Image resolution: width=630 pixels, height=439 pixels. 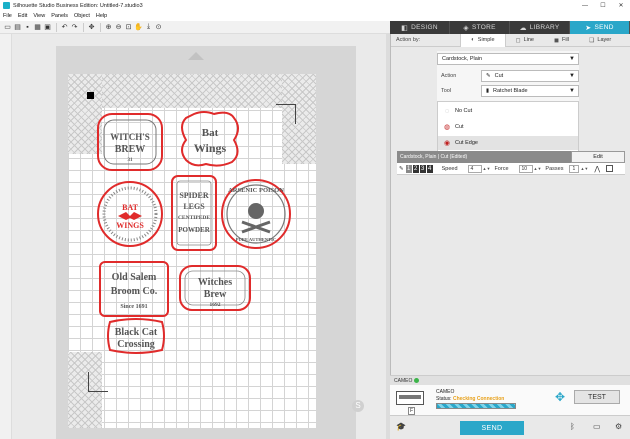 What do you see at coordinates (604, 27) in the screenshot?
I see `tab-send-label: SEND` at bounding box center [604, 27].